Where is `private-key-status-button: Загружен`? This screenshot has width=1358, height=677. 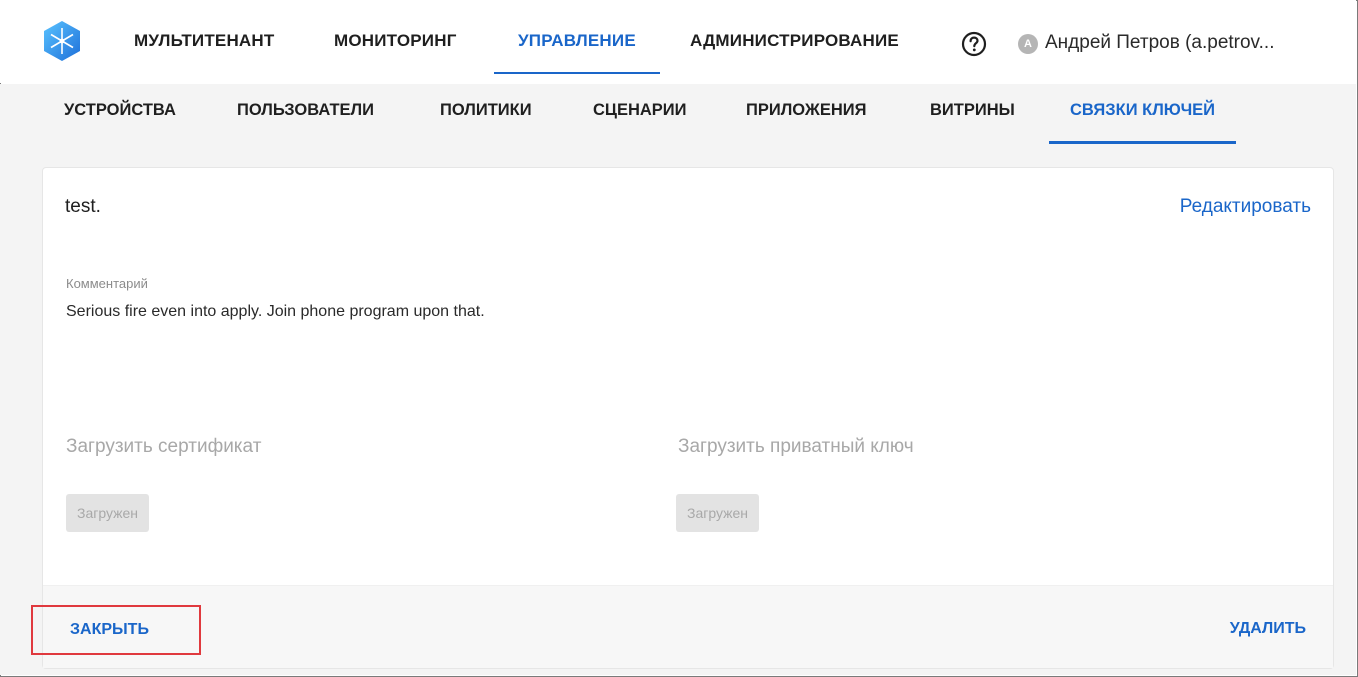 private-key-status-button: Загружен is located at coordinates (718, 513).